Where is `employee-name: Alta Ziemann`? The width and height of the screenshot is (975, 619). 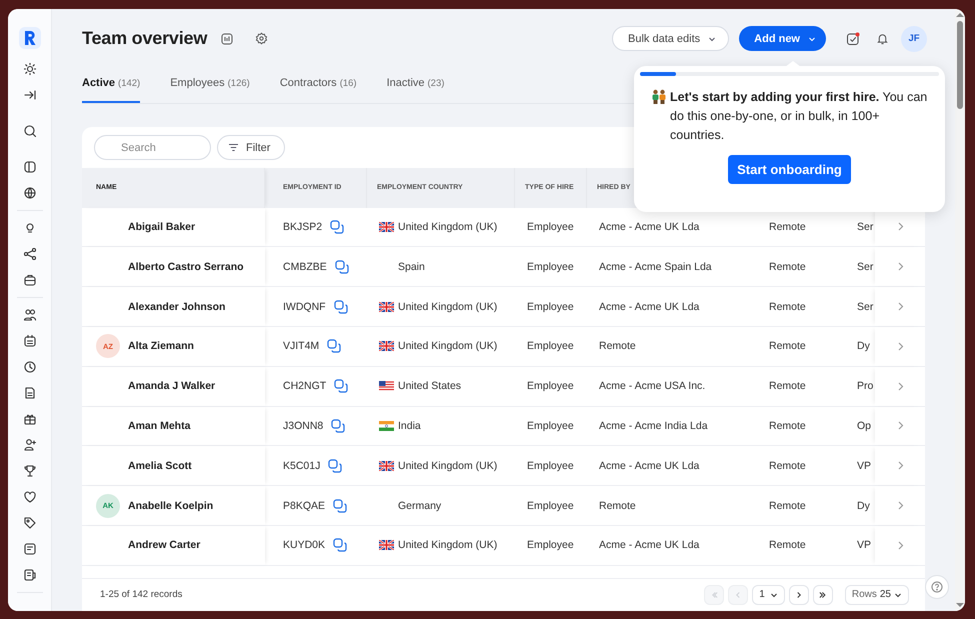 employee-name: Alta Ziemann is located at coordinates (161, 346).